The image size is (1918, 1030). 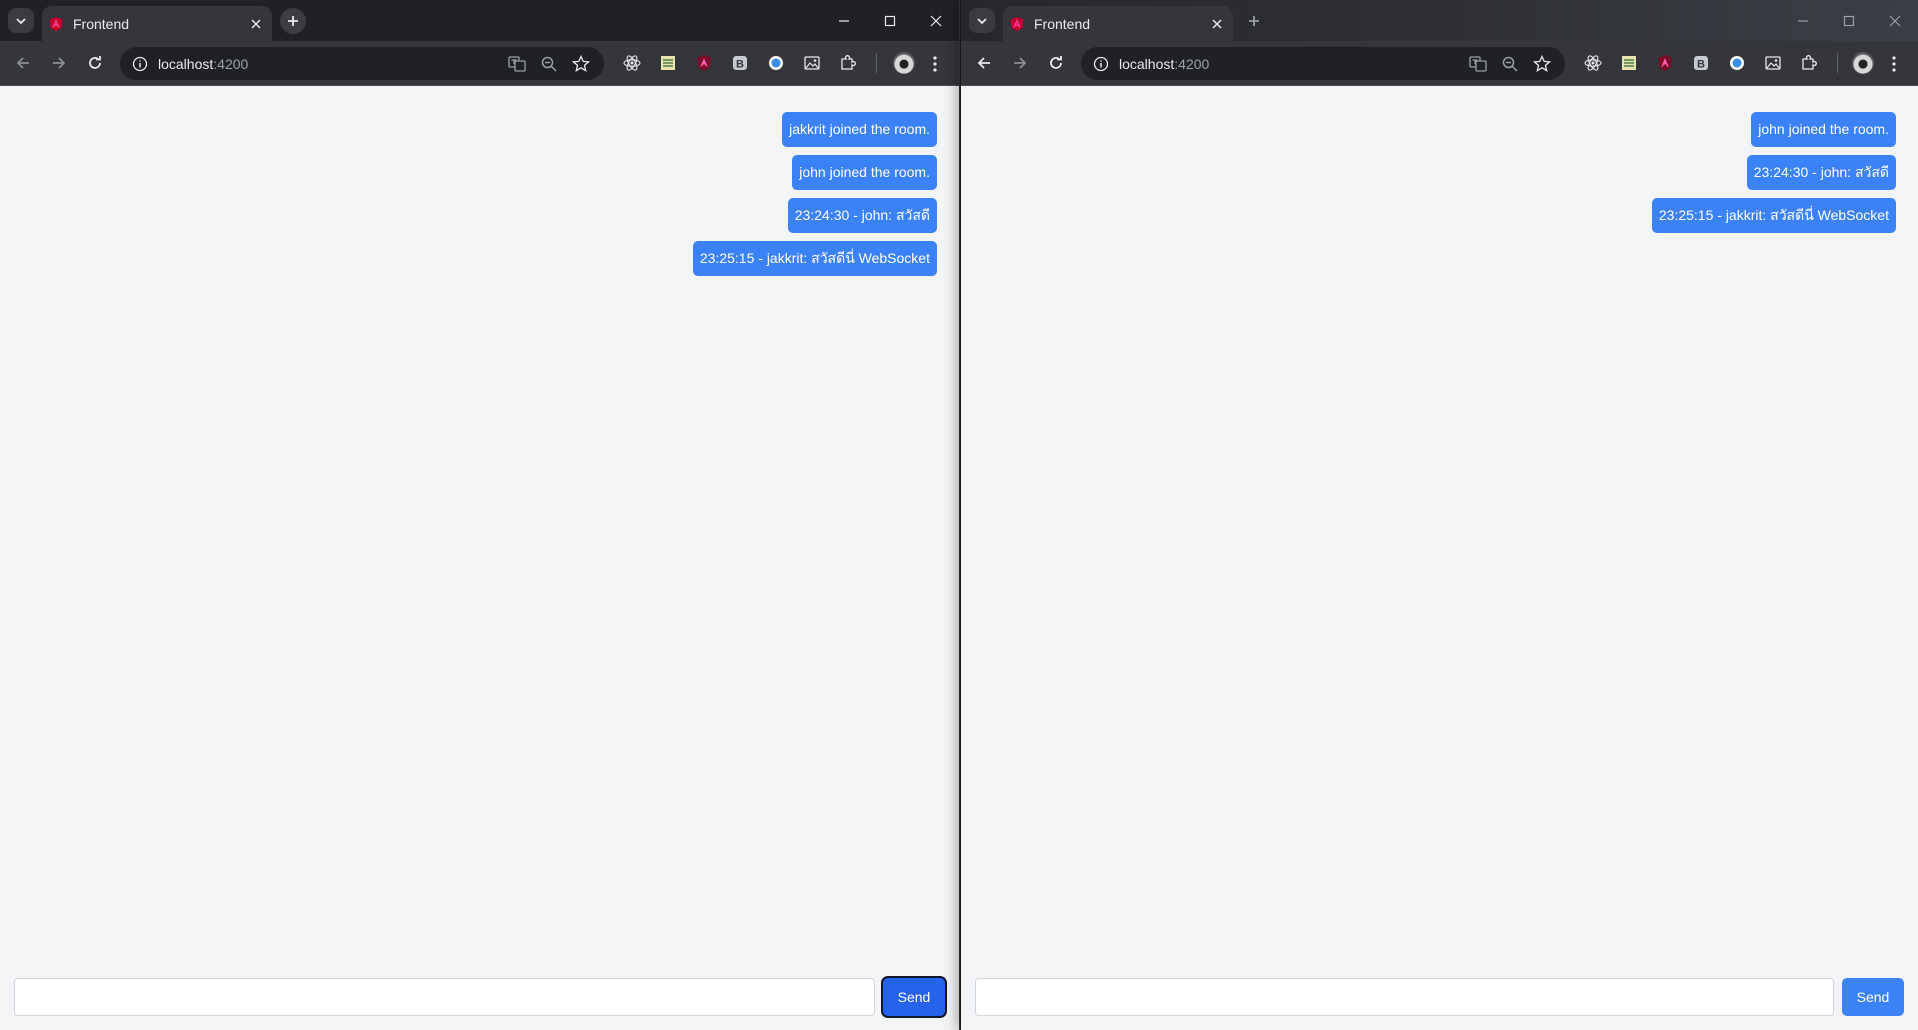 I want to click on zoom-icon, so click(x=1510, y=64).